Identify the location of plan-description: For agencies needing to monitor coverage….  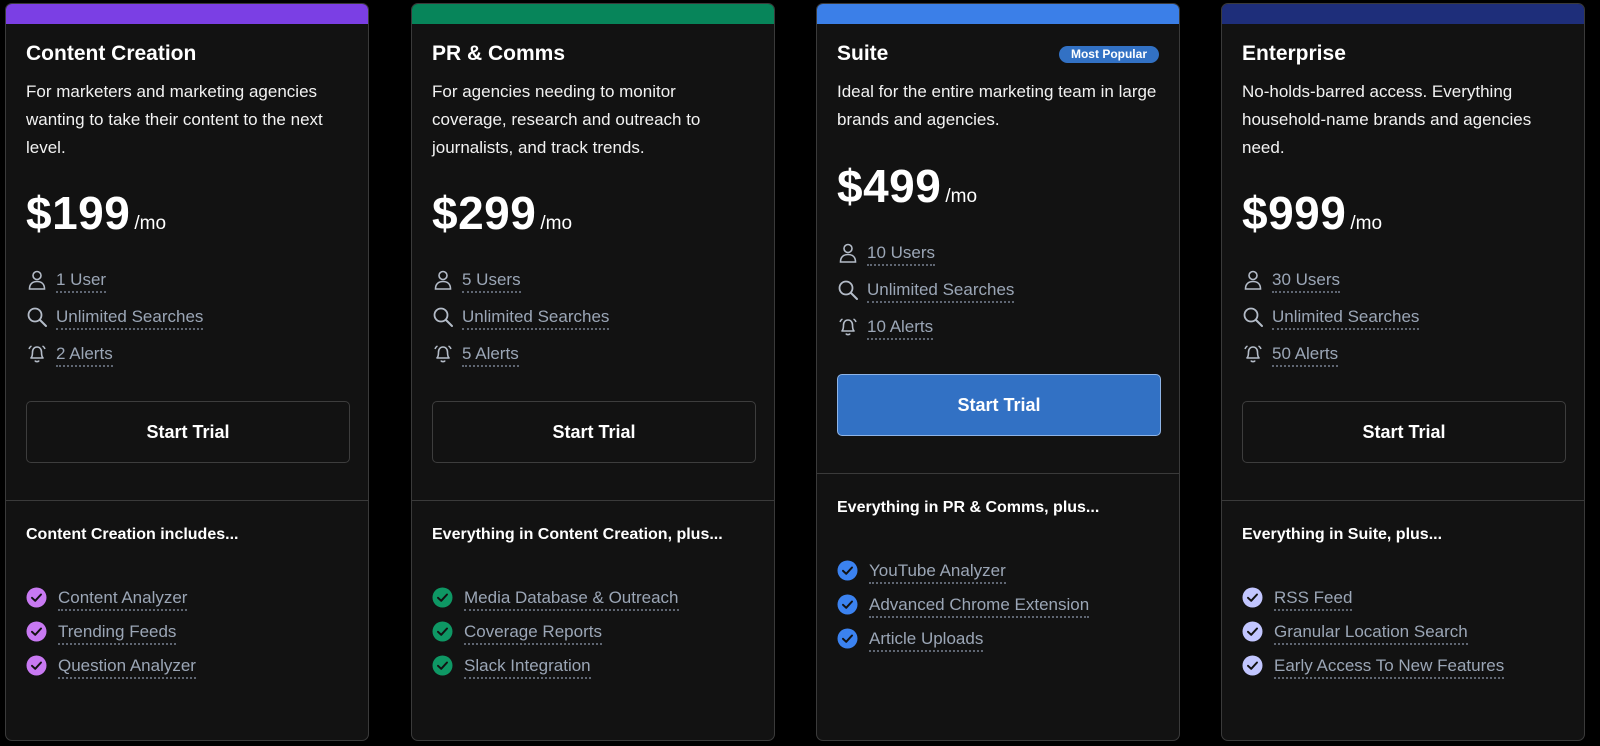
(566, 119).